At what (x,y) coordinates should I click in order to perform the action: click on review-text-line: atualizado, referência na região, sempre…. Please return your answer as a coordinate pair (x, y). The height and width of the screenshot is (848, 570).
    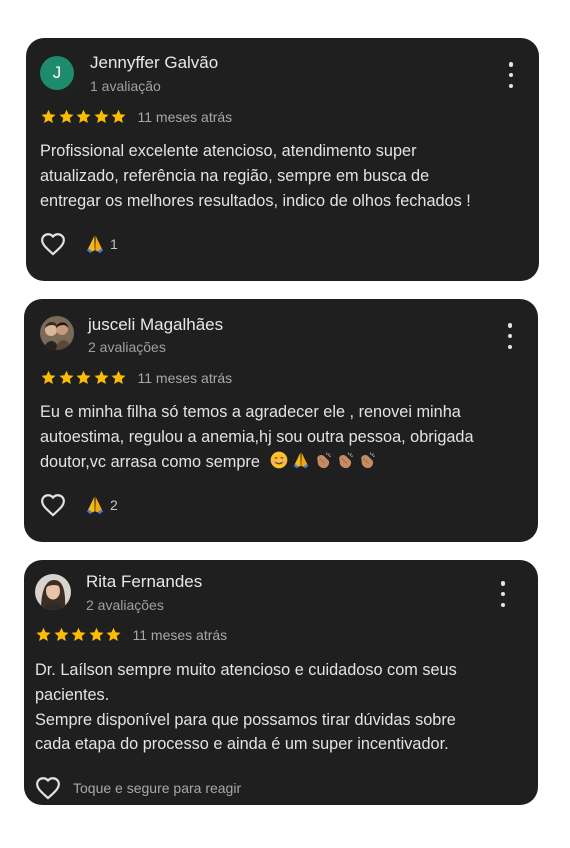
    Looking at the image, I should click on (235, 175).